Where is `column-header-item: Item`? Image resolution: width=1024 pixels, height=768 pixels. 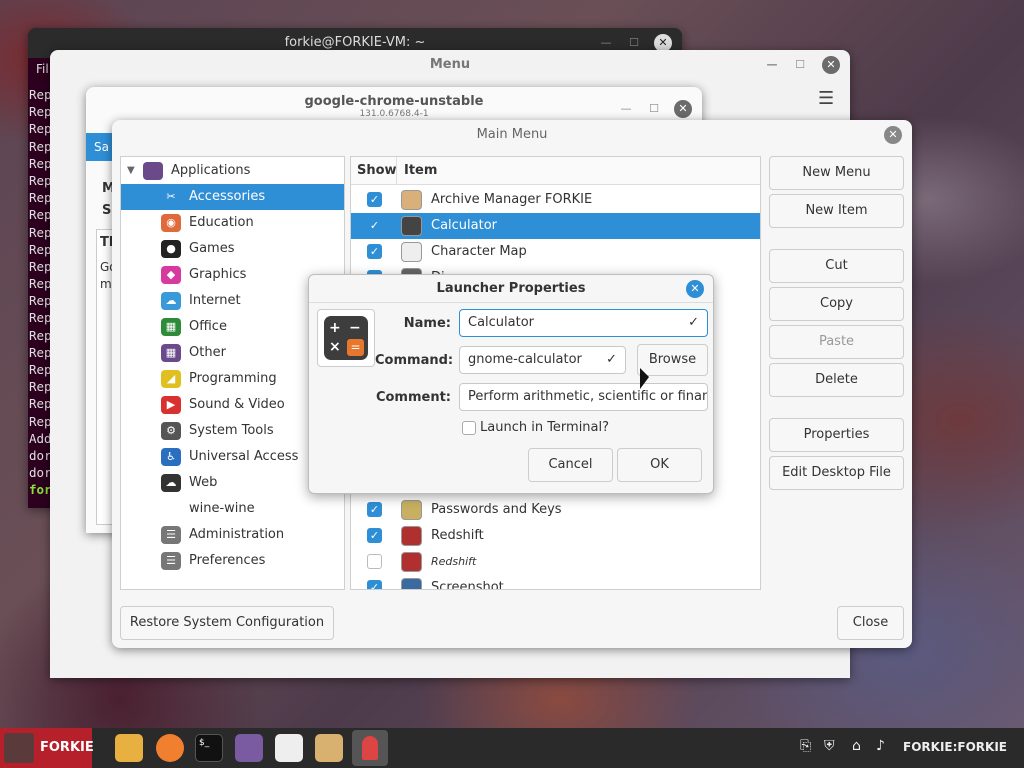
column-header-item: Item is located at coordinates (578, 171).